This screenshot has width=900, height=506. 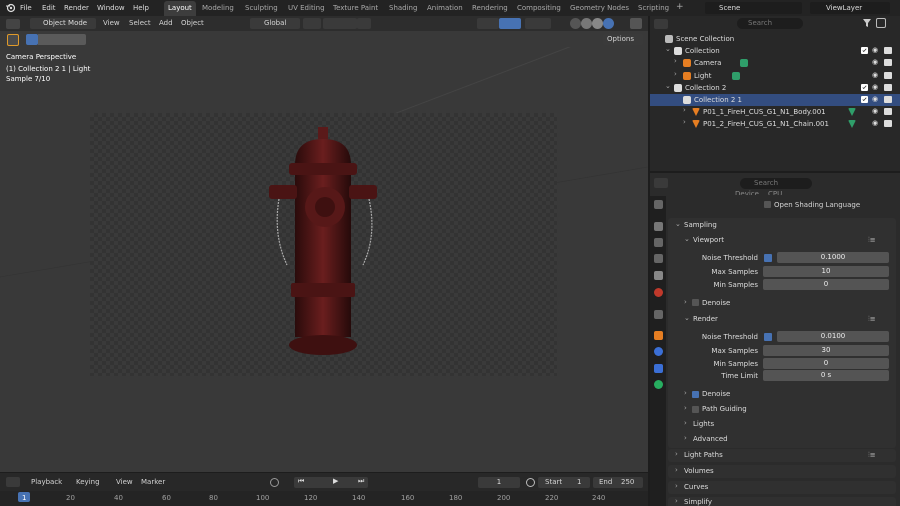 What do you see at coordinates (658, 226) in the screenshot?
I see `render-tab-icon` at bounding box center [658, 226].